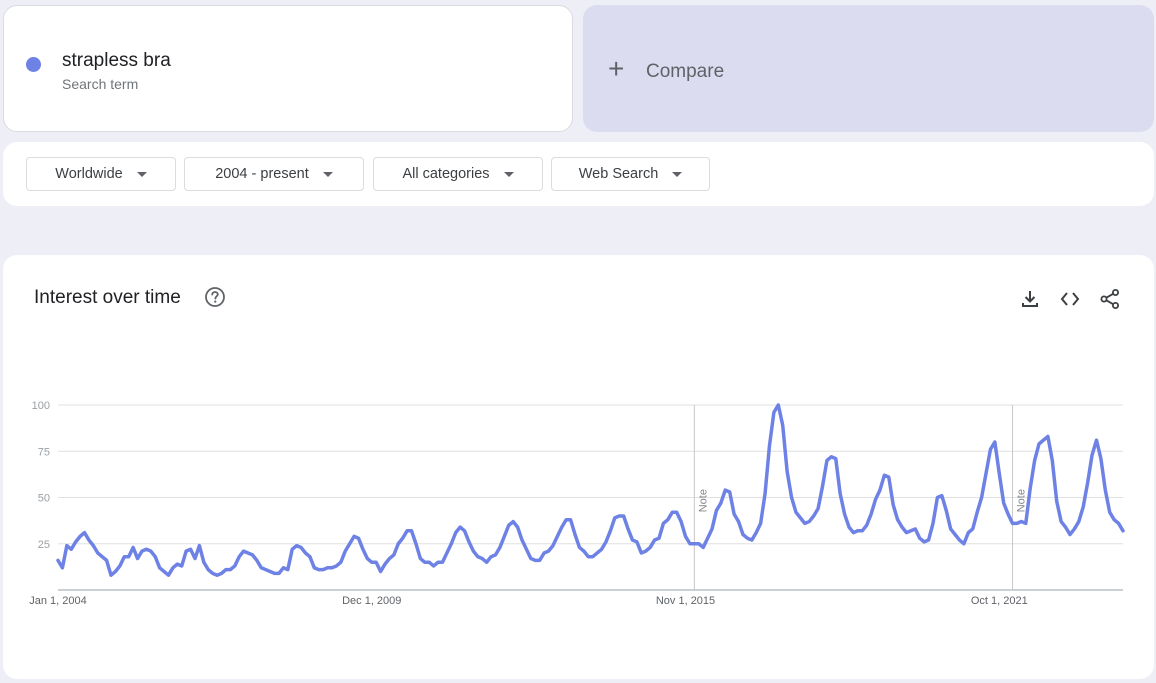 The height and width of the screenshot is (683, 1156). I want to click on x-tick-label: Nov 1, 2015, so click(685, 601).